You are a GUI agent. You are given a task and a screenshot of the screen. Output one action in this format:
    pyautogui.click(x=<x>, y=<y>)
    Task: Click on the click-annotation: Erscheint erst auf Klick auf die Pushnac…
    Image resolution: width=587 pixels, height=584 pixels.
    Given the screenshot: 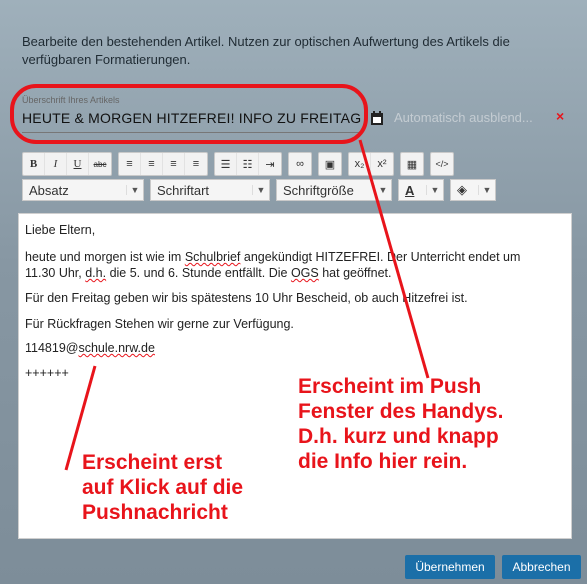 What is the action you would take?
    pyautogui.click(x=162, y=487)
    